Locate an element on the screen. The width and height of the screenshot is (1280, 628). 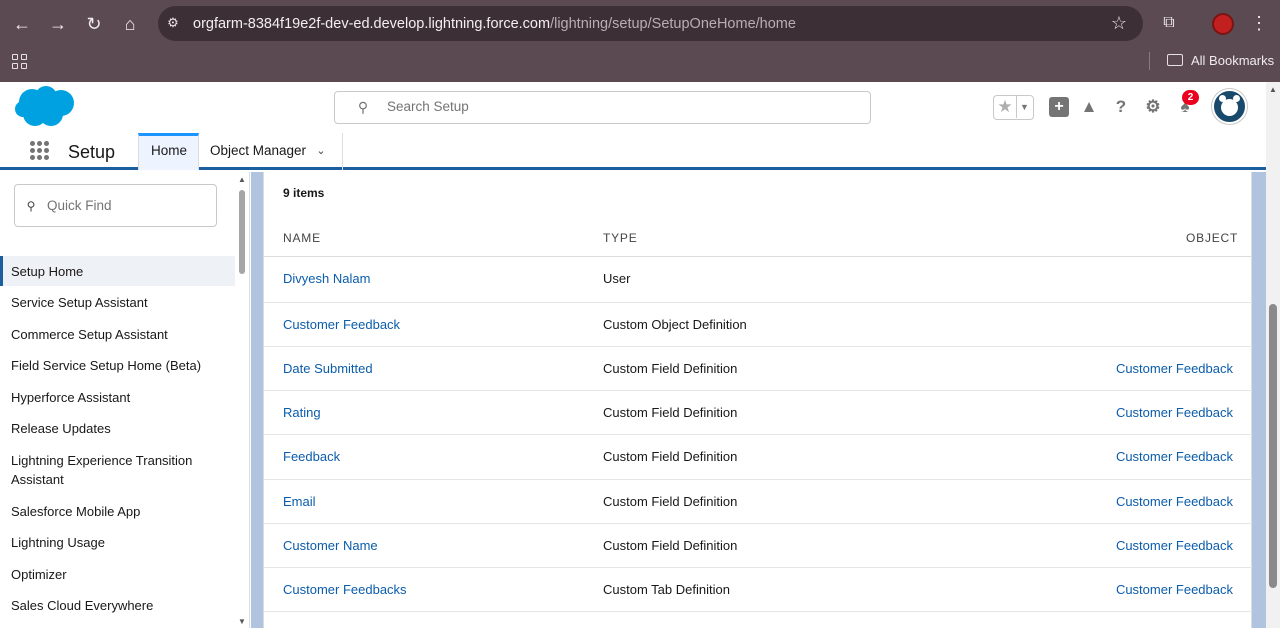
row-name-link: Customer Feedback is located at coordinates (341, 325).